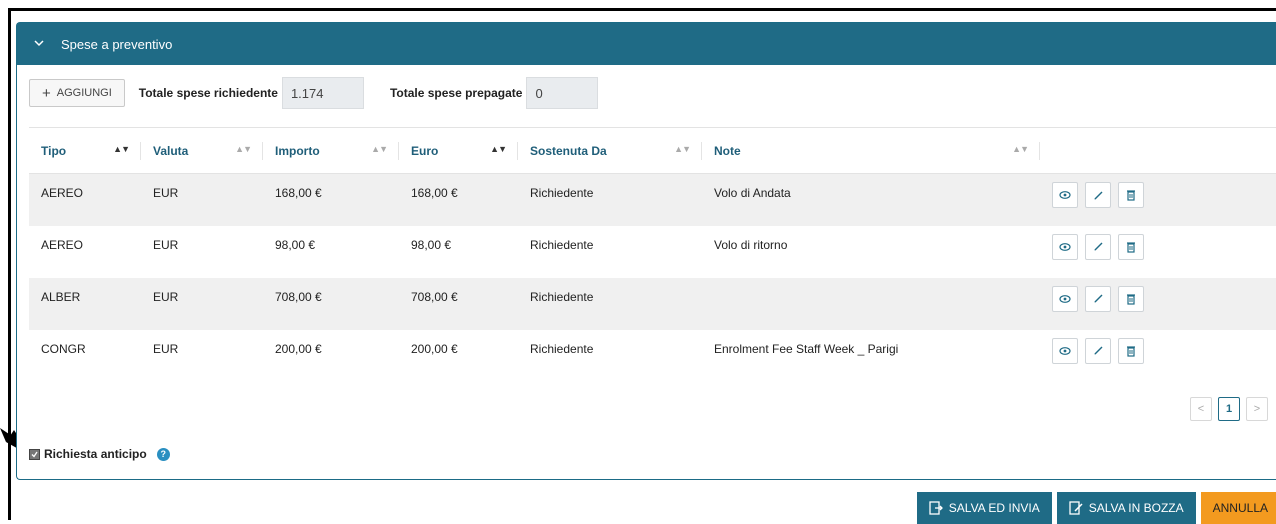 Image resolution: width=1276 pixels, height=524 pixels. What do you see at coordinates (431, 244) in the screenshot?
I see `cell-euro: 98,00 €` at bounding box center [431, 244].